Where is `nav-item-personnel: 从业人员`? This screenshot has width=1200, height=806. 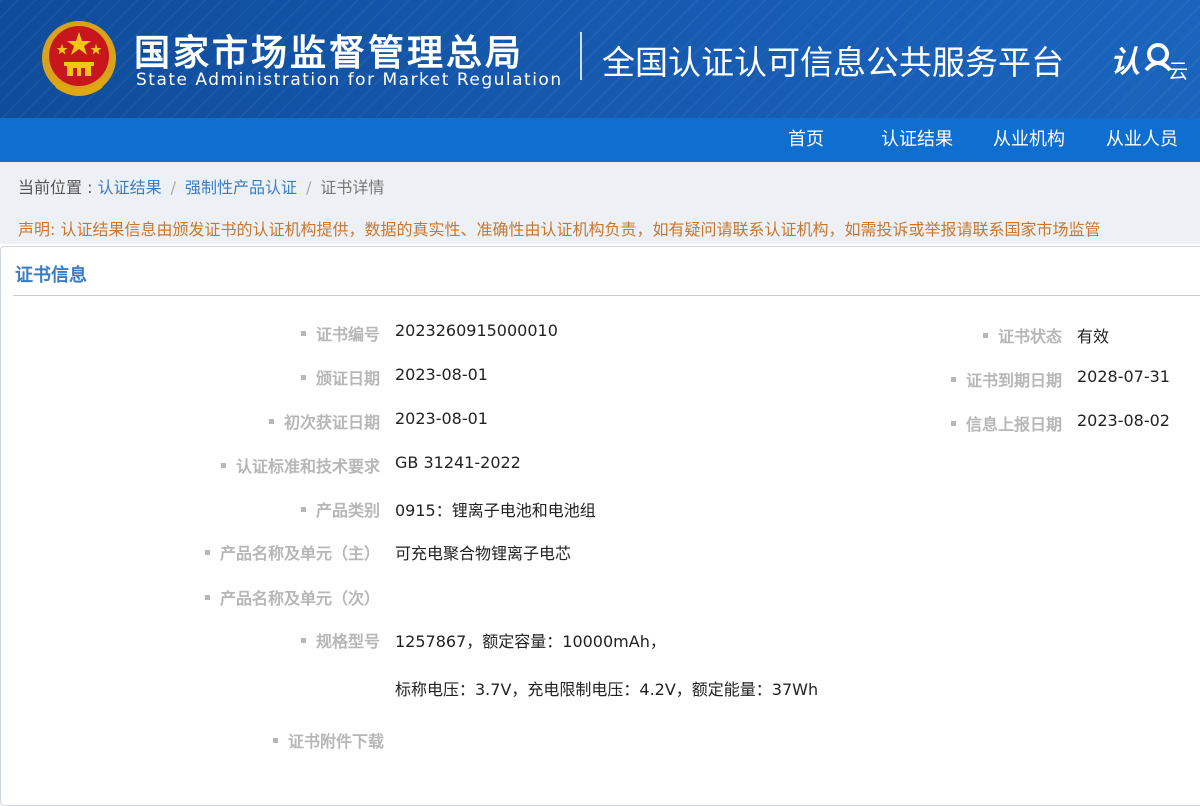
nav-item-personnel: 从业人员 is located at coordinates (1142, 140).